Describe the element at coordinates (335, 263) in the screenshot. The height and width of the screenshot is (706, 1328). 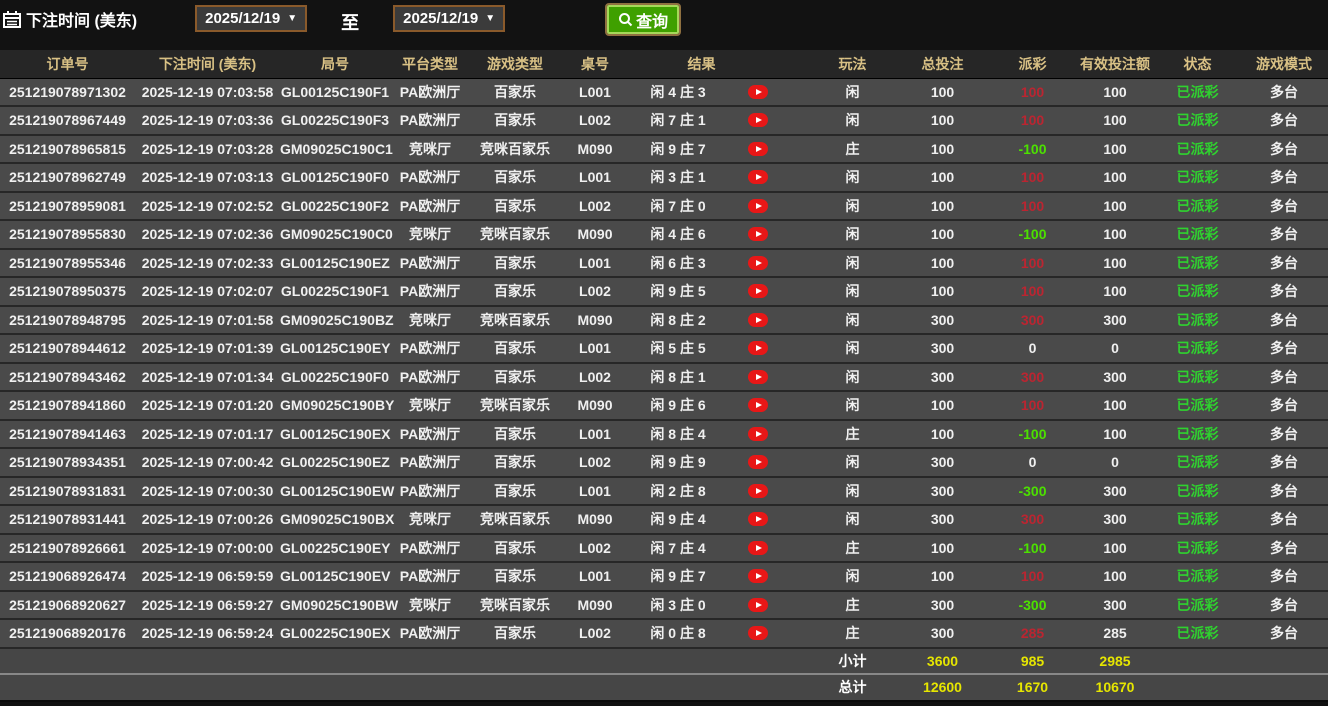
I see `cell-round-id: GL00125C190EZ` at that location.